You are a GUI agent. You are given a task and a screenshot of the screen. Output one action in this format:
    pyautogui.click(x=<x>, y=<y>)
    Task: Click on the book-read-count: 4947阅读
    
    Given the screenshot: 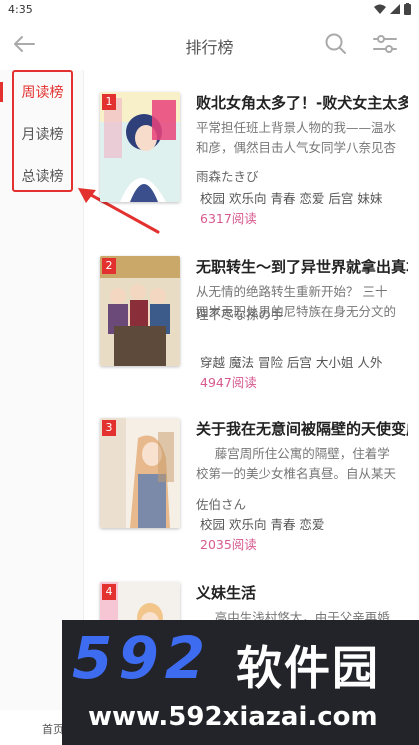 What is the action you would take?
    pyautogui.click(x=228, y=382)
    